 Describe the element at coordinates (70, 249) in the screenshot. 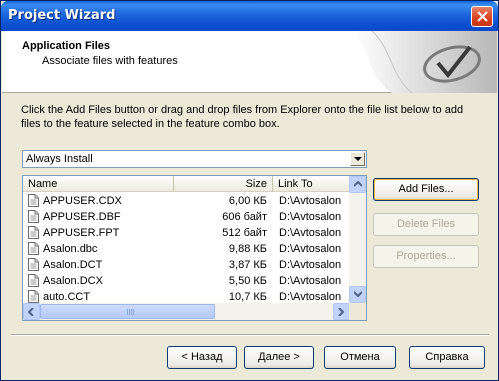

I see `file-name: Asalon.dbc` at that location.